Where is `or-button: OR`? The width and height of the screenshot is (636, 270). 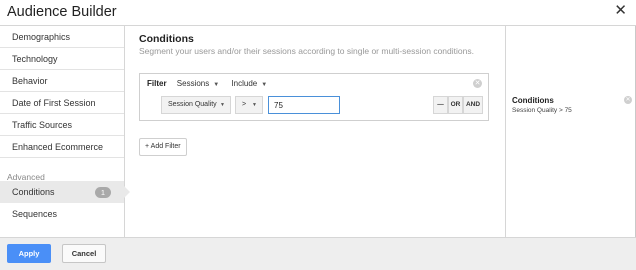
or-button: OR is located at coordinates (455, 105).